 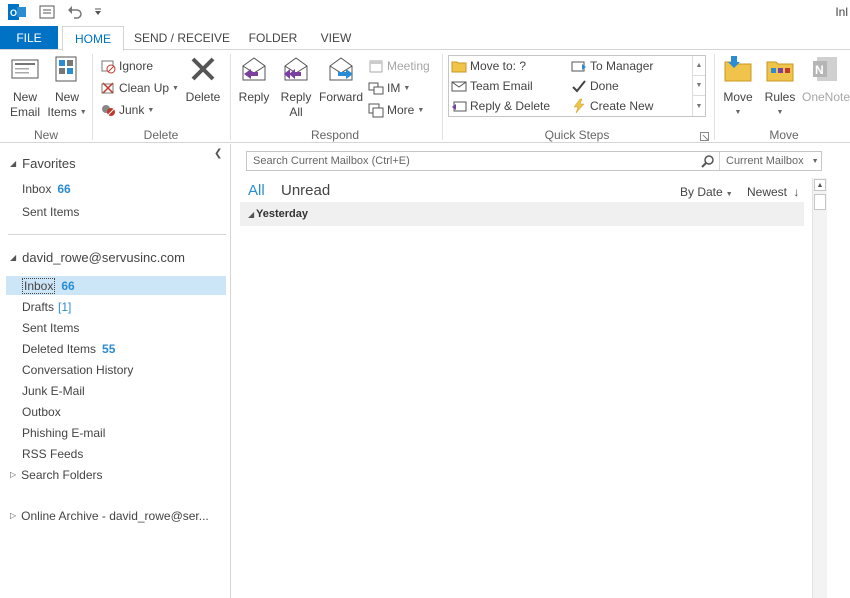 What do you see at coordinates (826, 97) in the screenshot?
I see `onenote-label: OneNote` at bounding box center [826, 97].